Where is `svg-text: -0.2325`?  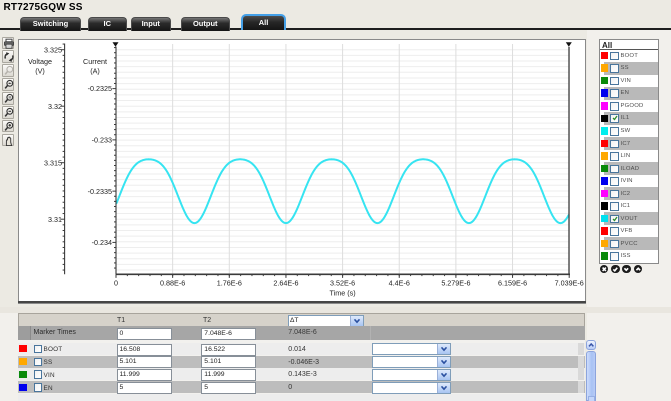
svg-text: -0.2325 is located at coordinates (100, 88).